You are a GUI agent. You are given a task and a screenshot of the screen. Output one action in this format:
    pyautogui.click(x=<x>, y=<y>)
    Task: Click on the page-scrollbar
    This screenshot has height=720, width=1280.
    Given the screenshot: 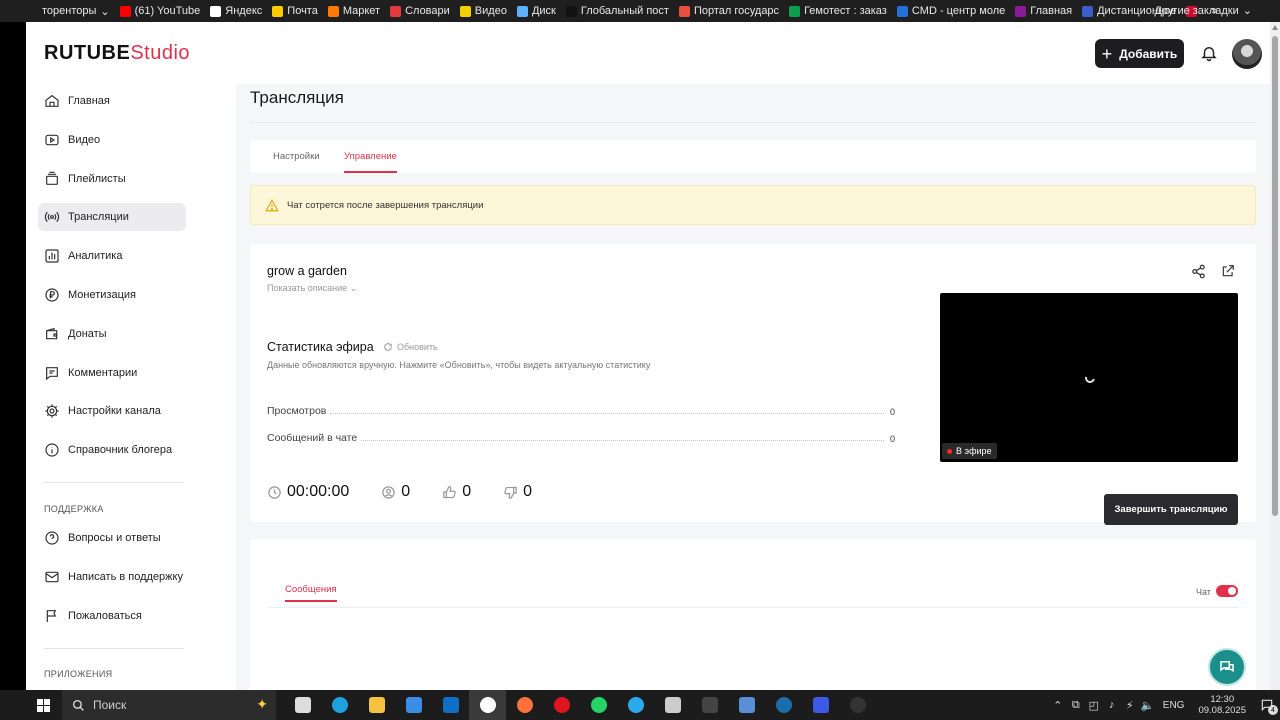 What is the action you would take?
    pyautogui.click(x=1275, y=356)
    